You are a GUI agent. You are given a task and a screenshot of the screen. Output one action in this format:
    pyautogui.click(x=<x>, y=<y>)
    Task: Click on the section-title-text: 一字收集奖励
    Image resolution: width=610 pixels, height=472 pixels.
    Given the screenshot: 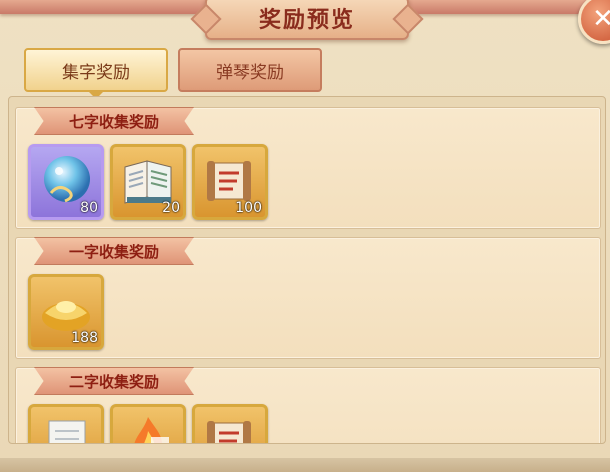 What is the action you would take?
    pyautogui.click(x=113, y=251)
    